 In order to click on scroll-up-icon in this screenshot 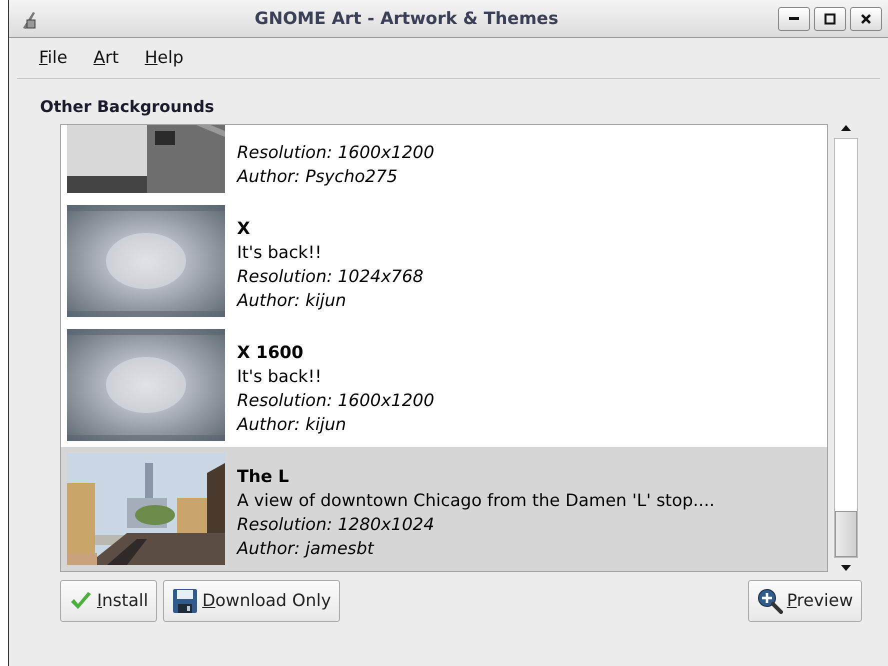, I will do `click(846, 128)`.